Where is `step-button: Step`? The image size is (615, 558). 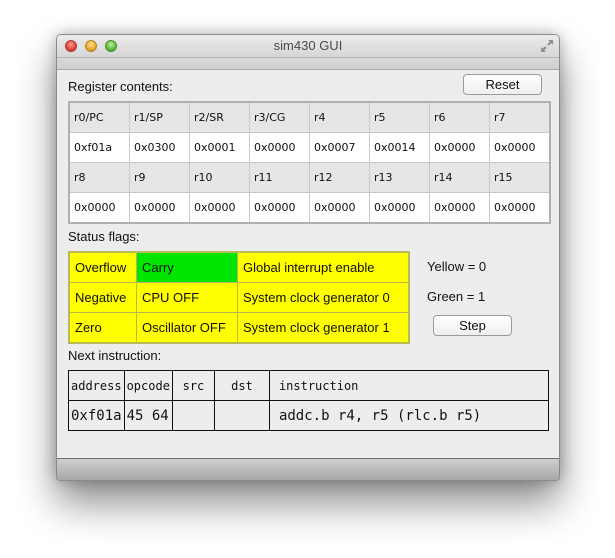 step-button: Step is located at coordinates (472, 325).